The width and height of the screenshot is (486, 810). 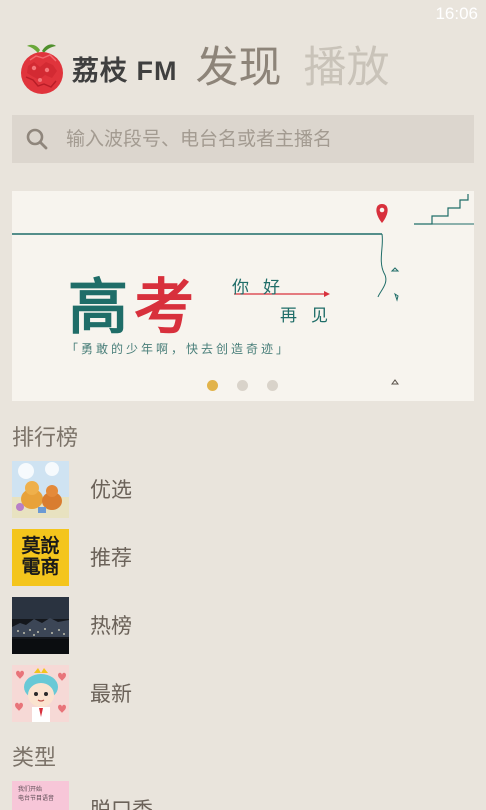 What do you see at coordinates (243, 795) in the screenshot?
I see `list-item-talkshow: 我们开始 电台节目语音 脱口秀` at bounding box center [243, 795].